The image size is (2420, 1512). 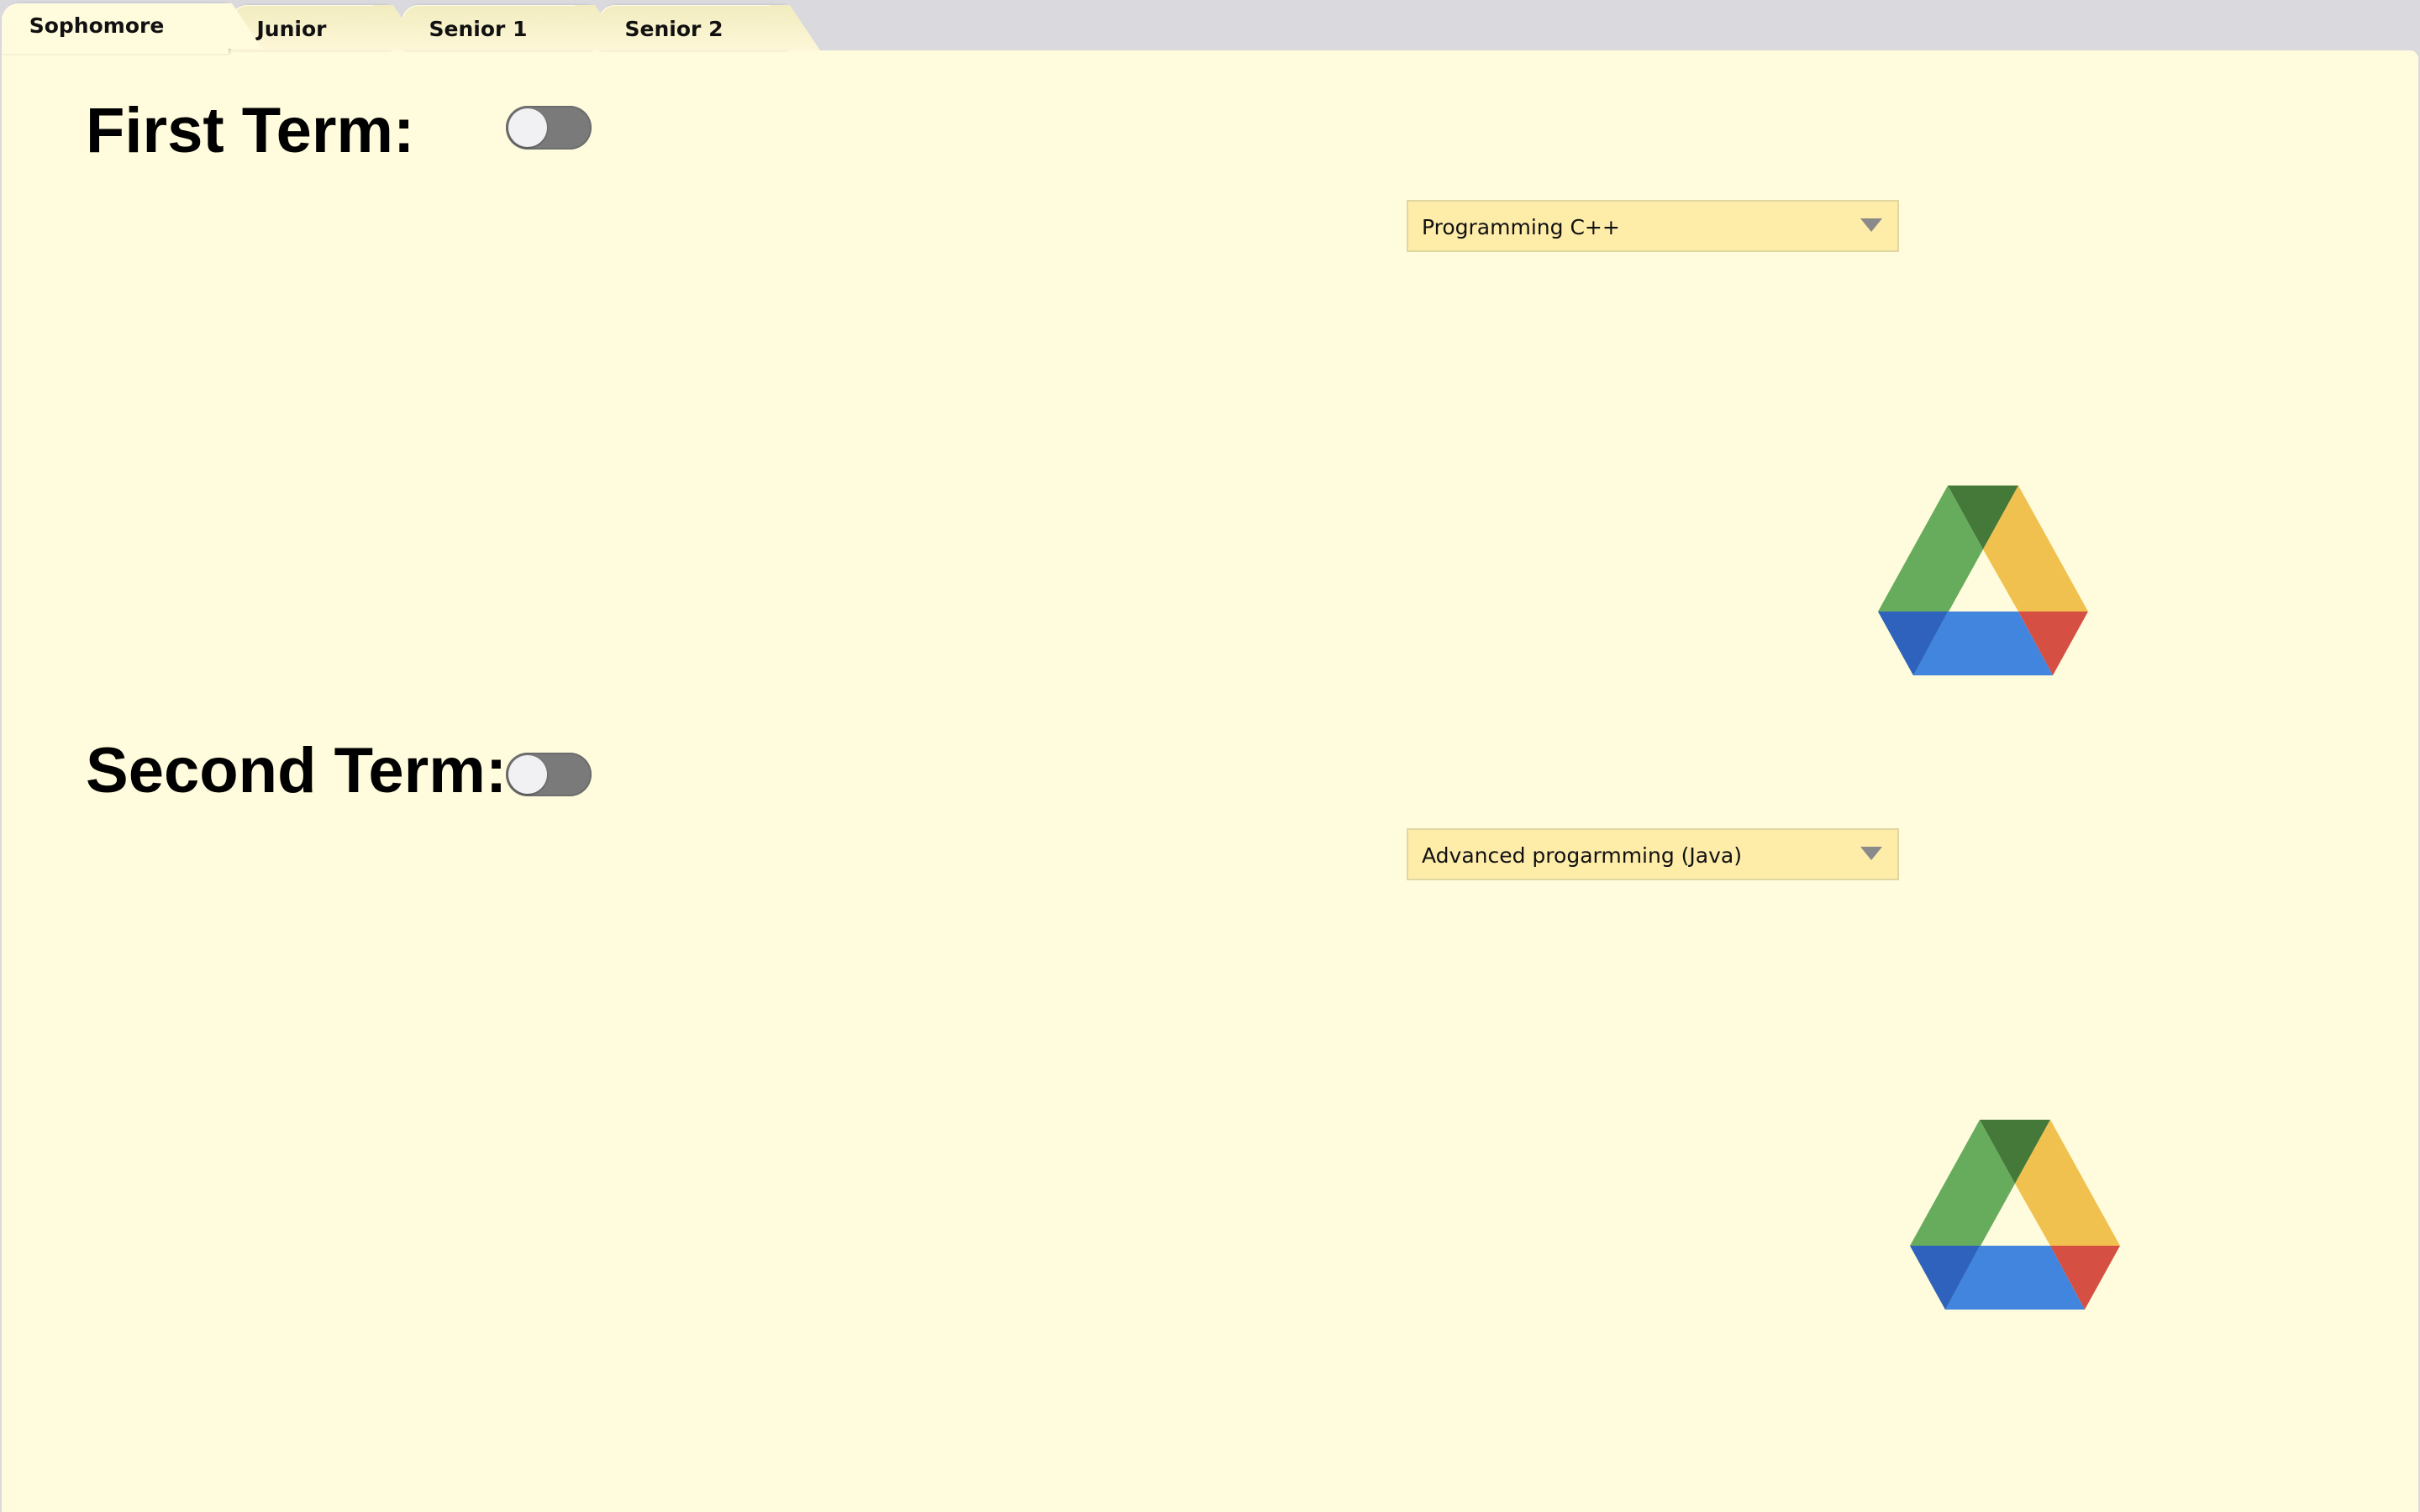 I want to click on dropdown-value: Programming C++, so click(x=1521, y=227).